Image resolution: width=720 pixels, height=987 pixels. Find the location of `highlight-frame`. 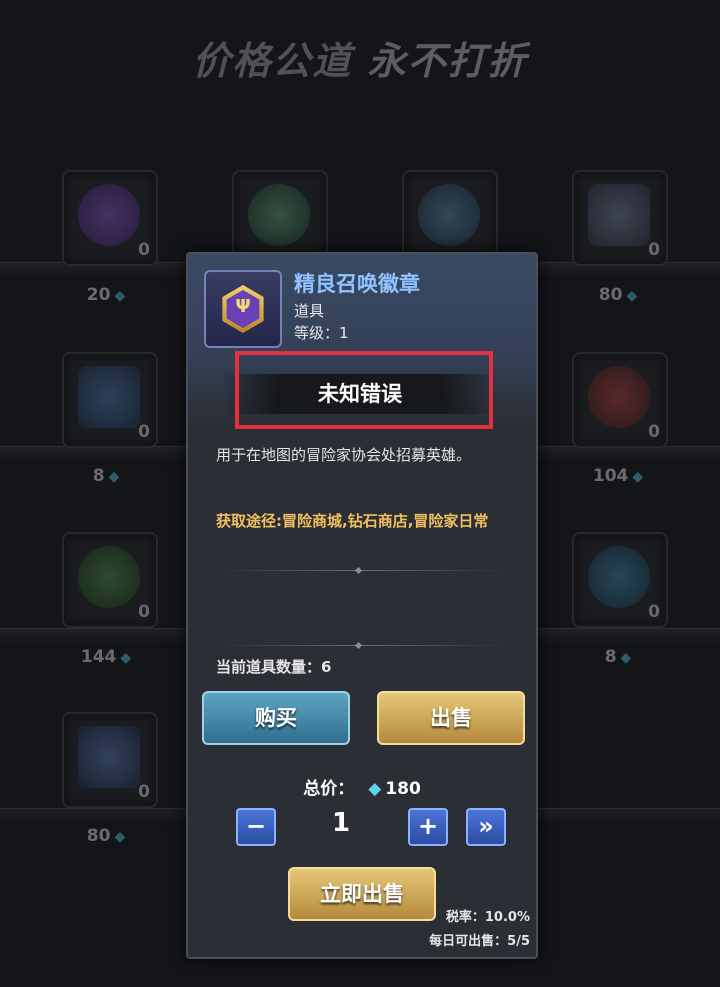

highlight-frame is located at coordinates (364, 390).